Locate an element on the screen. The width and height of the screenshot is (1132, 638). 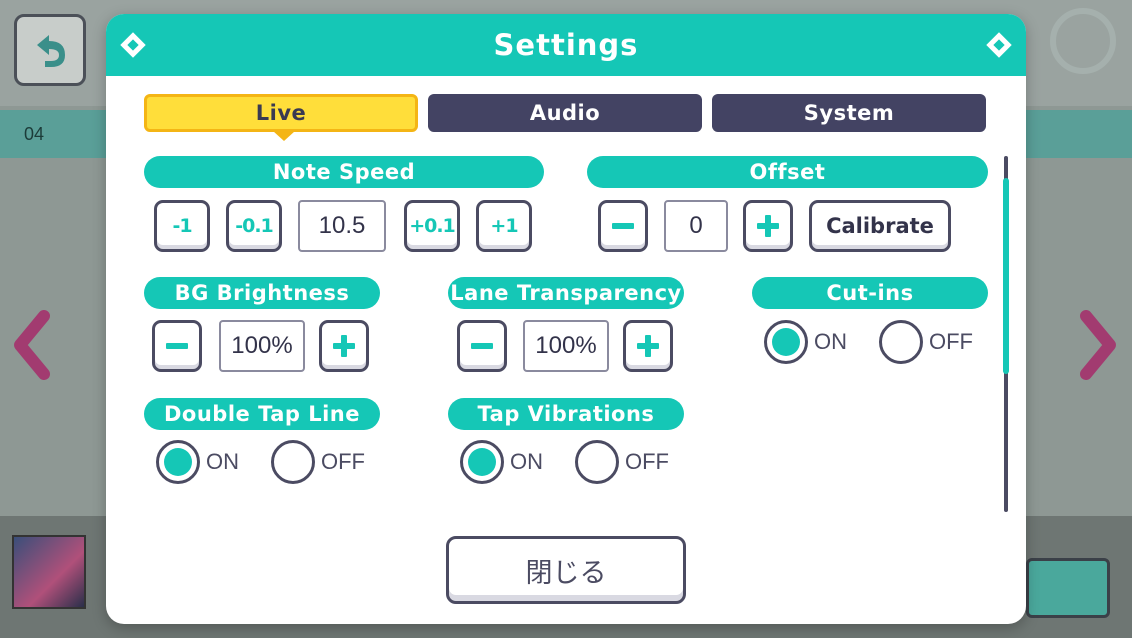
calibrate-button: Calibrate is located at coordinates (880, 226).